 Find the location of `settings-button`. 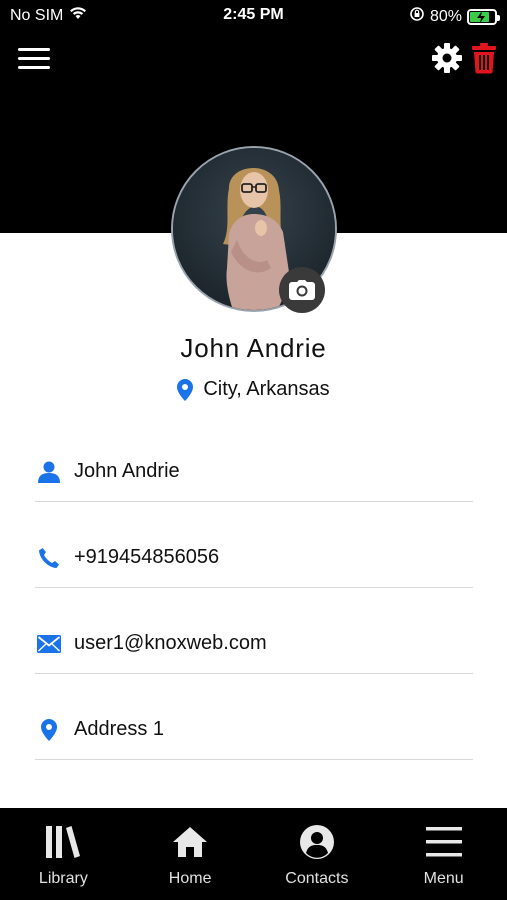

settings-button is located at coordinates (447, 58).